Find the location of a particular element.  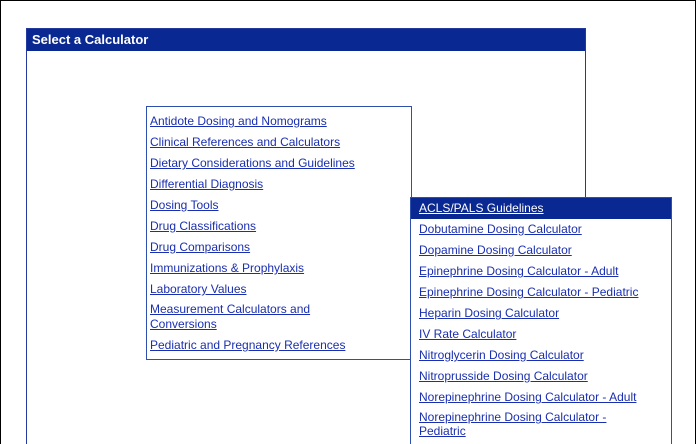

submenu-item-dopamine: Dopamine Dosing Calculator is located at coordinates (543, 250).